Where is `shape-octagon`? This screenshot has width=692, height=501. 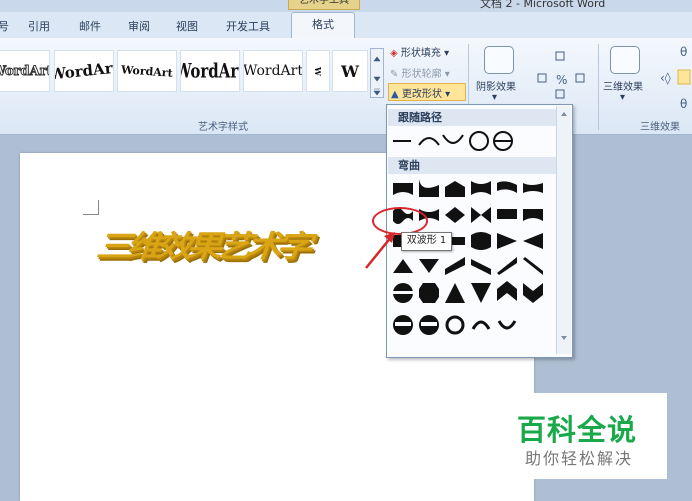 shape-octagon is located at coordinates (429, 293).